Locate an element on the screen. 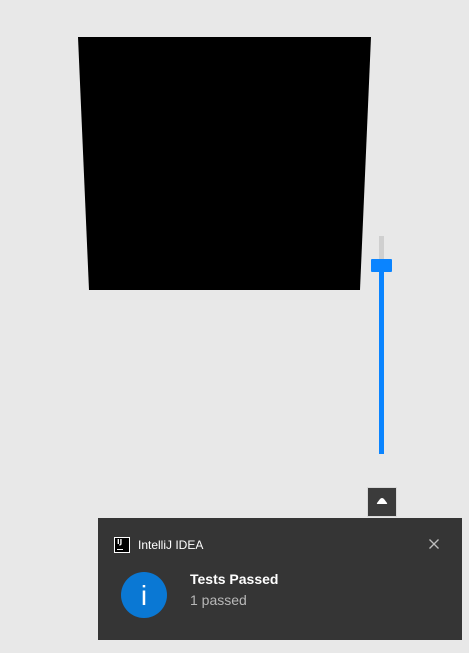 This screenshot has height=653, width=469. notification-close-button is located at coordinates (434, 544).